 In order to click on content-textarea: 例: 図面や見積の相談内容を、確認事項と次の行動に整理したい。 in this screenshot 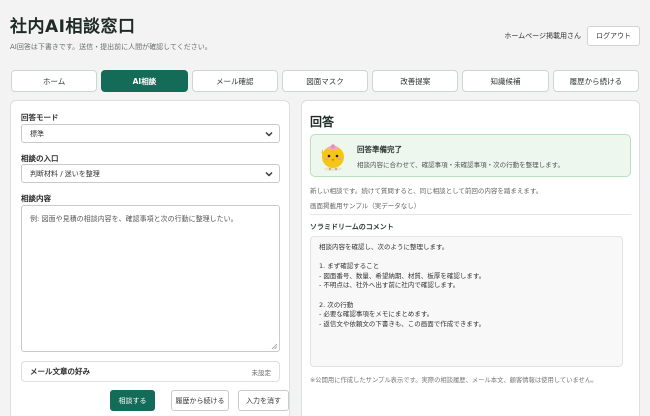, I will do `click(150, 278)`.